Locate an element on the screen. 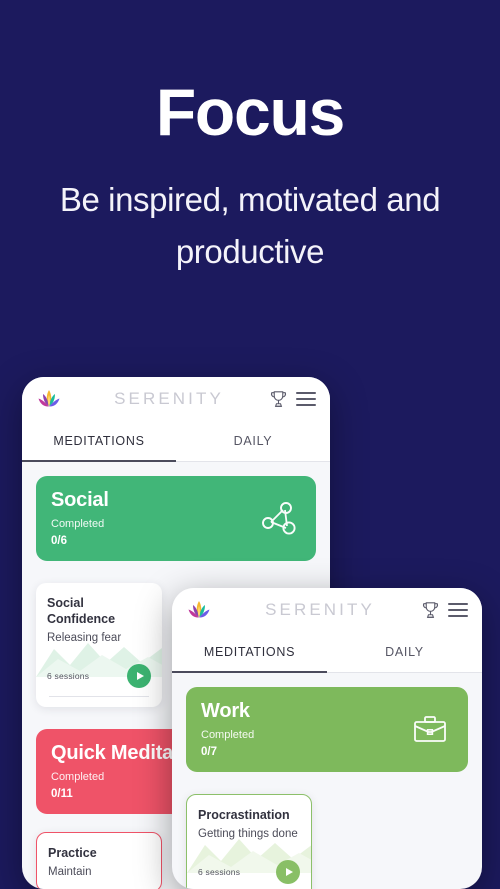 The image size is (500, 889). hero-subtitle: Be inspired, motivated and productive is located at coordinates (250, 225).